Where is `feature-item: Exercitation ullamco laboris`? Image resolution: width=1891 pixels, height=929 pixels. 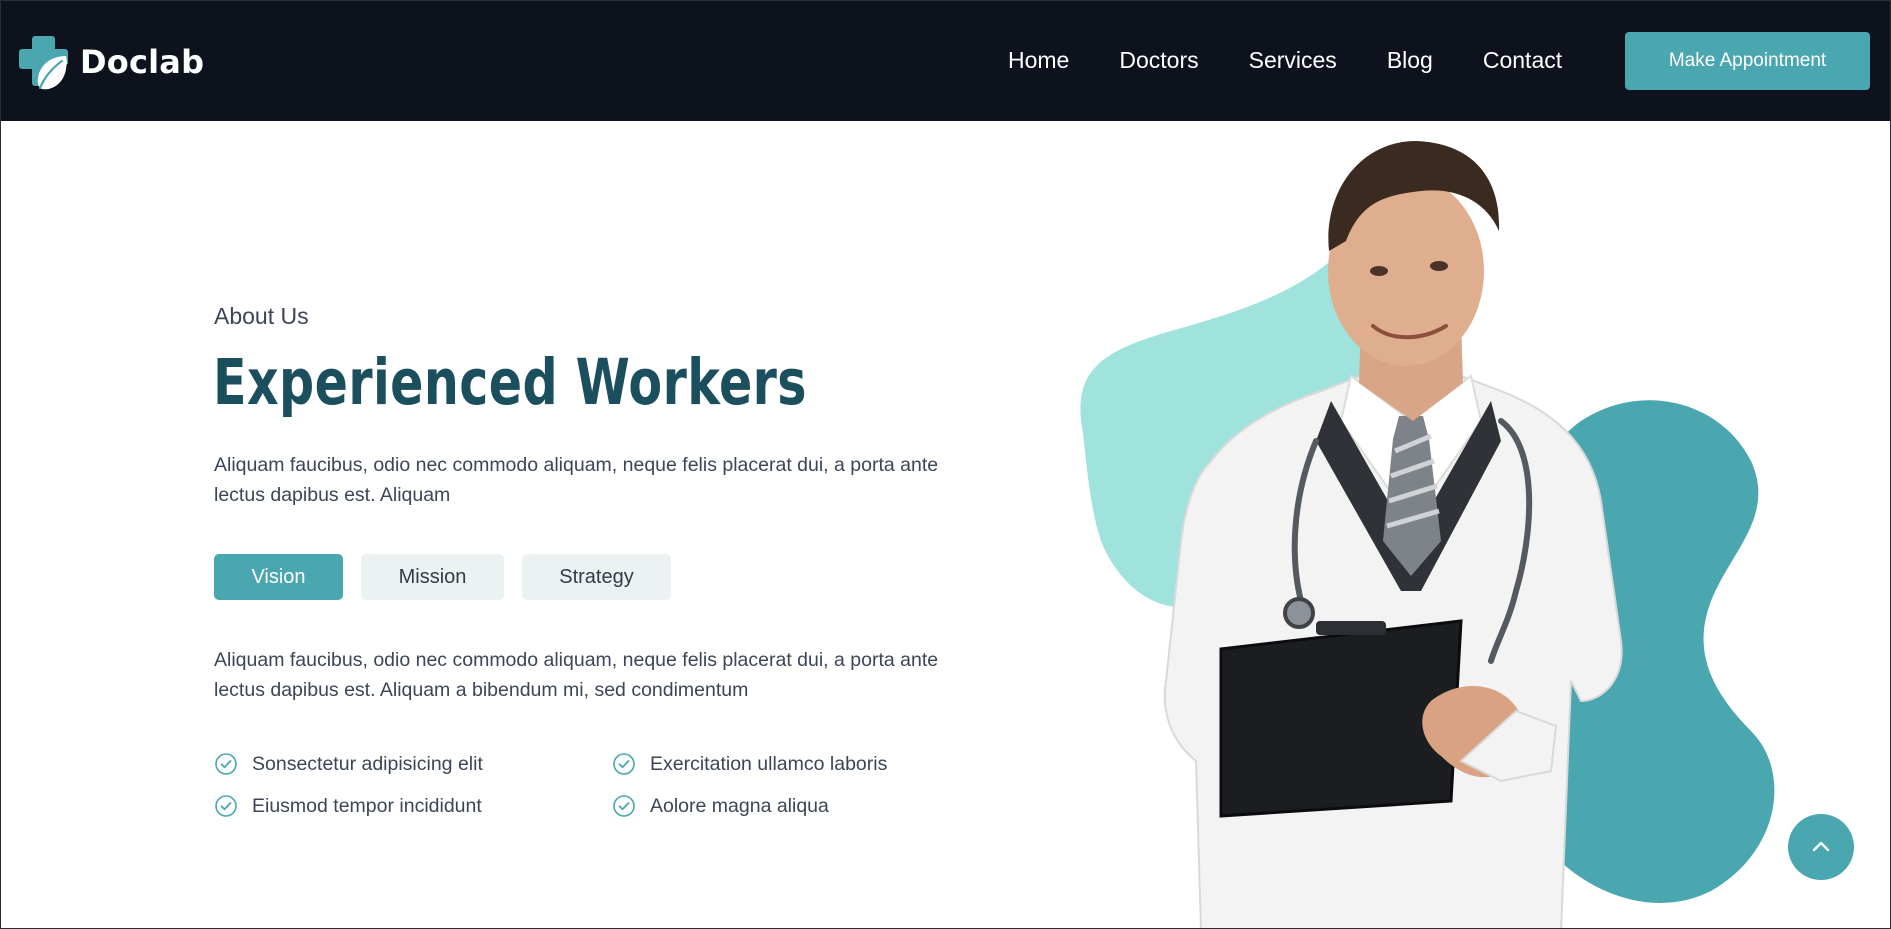
feature-item: Exercitation ullamco laboris is located at coordinates (792, 764).